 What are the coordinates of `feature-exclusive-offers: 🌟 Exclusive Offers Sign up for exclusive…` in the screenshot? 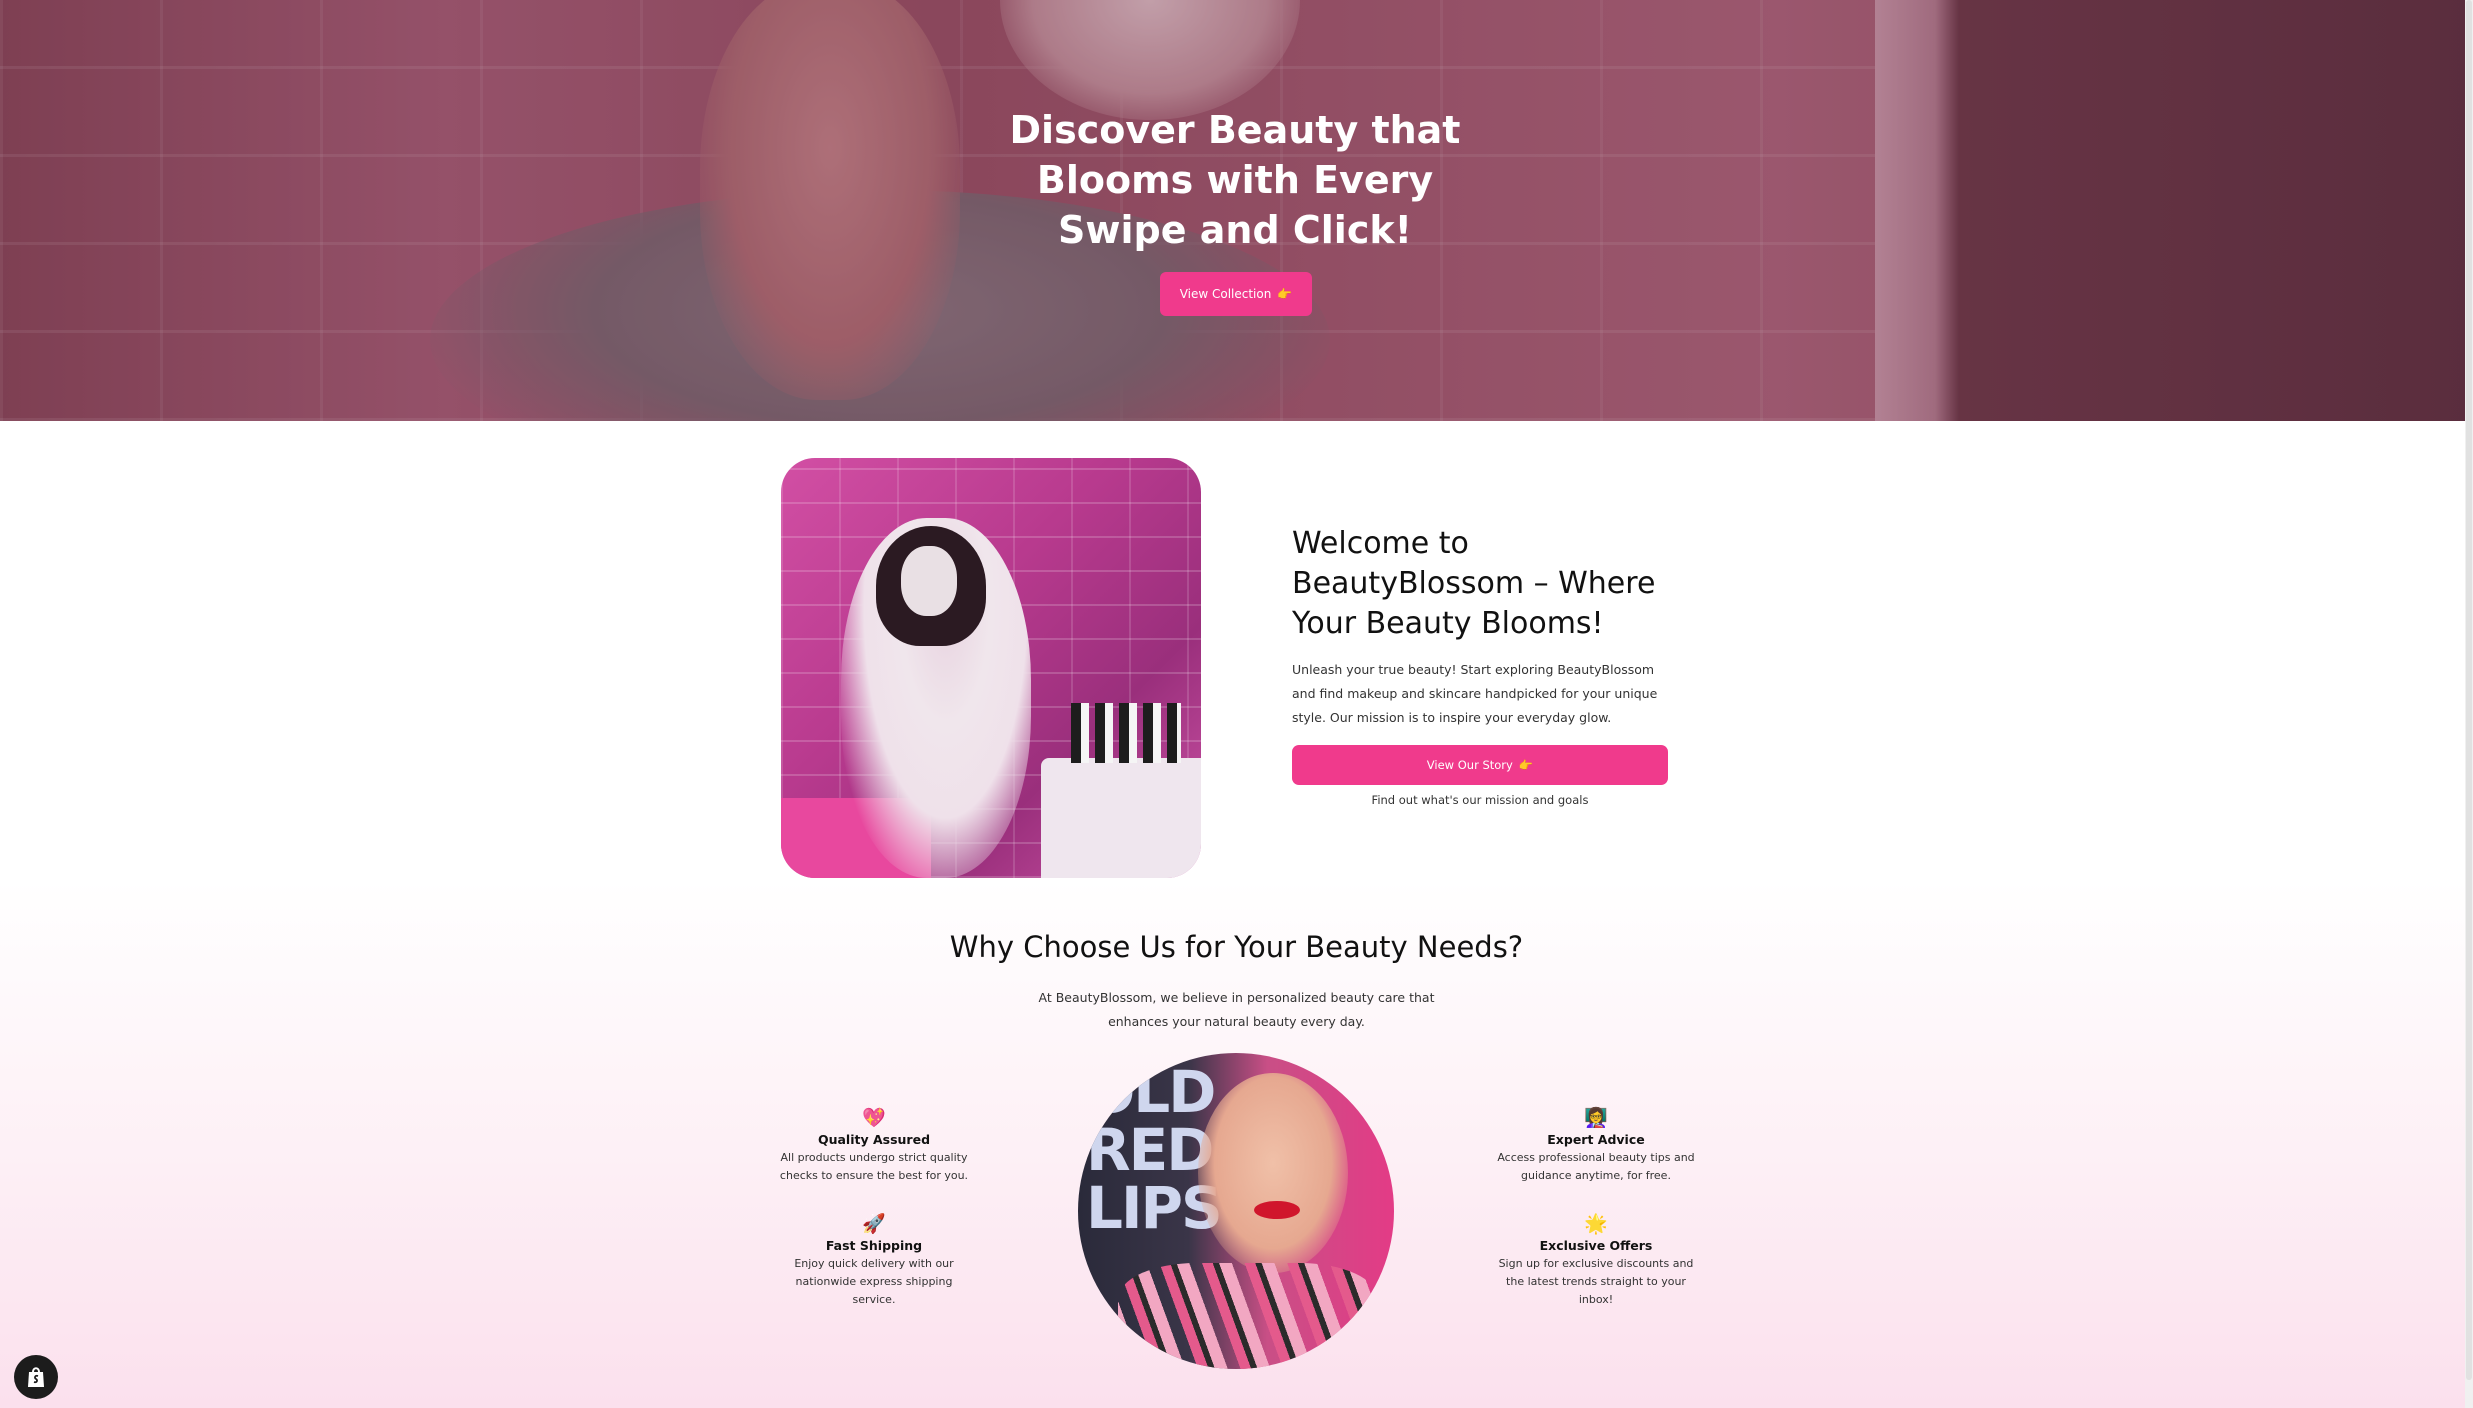 It's located at (1596, 1260).